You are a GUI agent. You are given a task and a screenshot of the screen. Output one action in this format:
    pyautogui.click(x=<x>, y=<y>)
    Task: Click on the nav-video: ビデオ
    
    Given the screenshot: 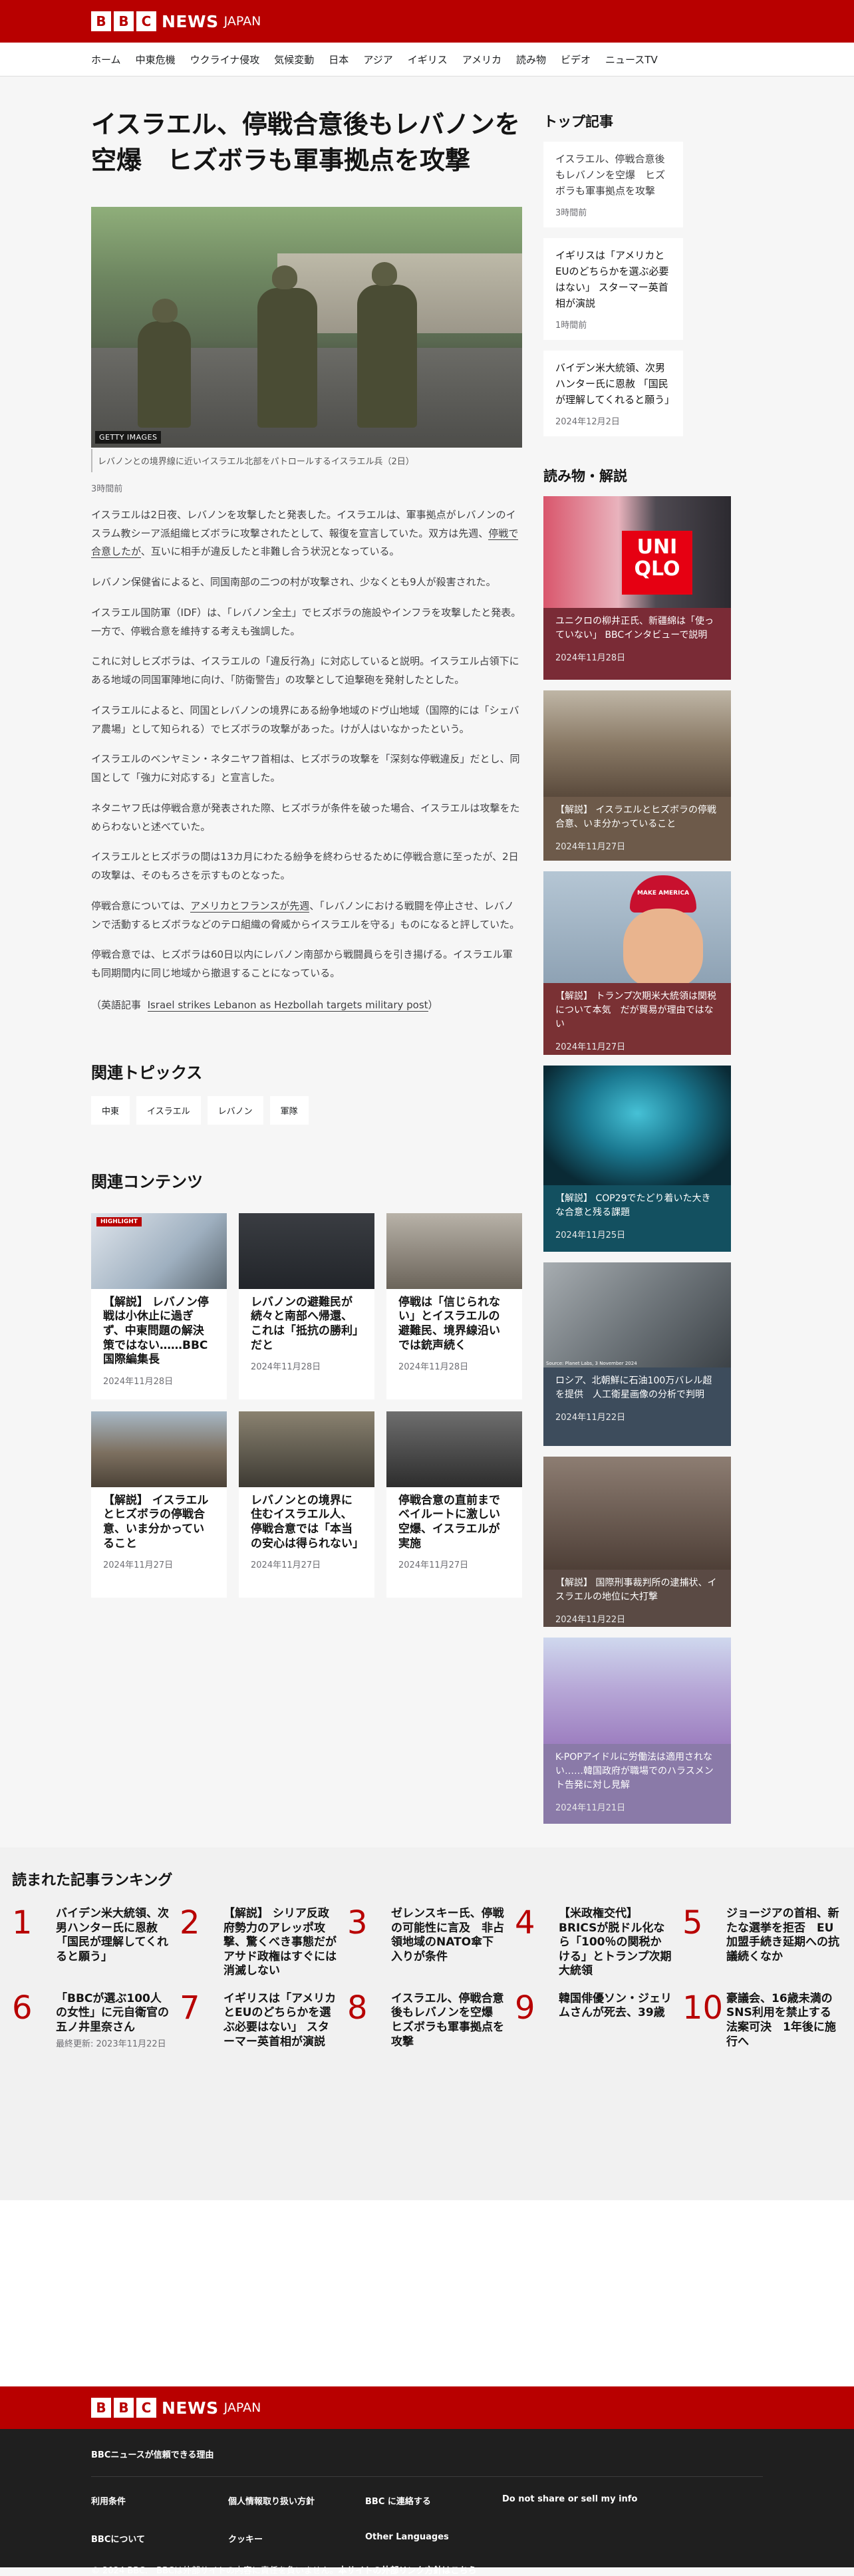 What is the action you would take?
    pyautogui.click(x=576, y=60)
    